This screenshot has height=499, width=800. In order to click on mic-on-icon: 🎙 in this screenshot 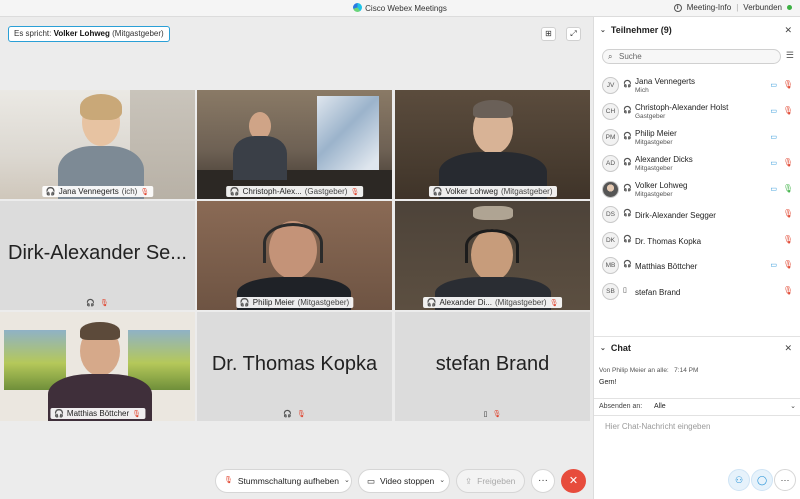, I will do `click(788, 188)`.